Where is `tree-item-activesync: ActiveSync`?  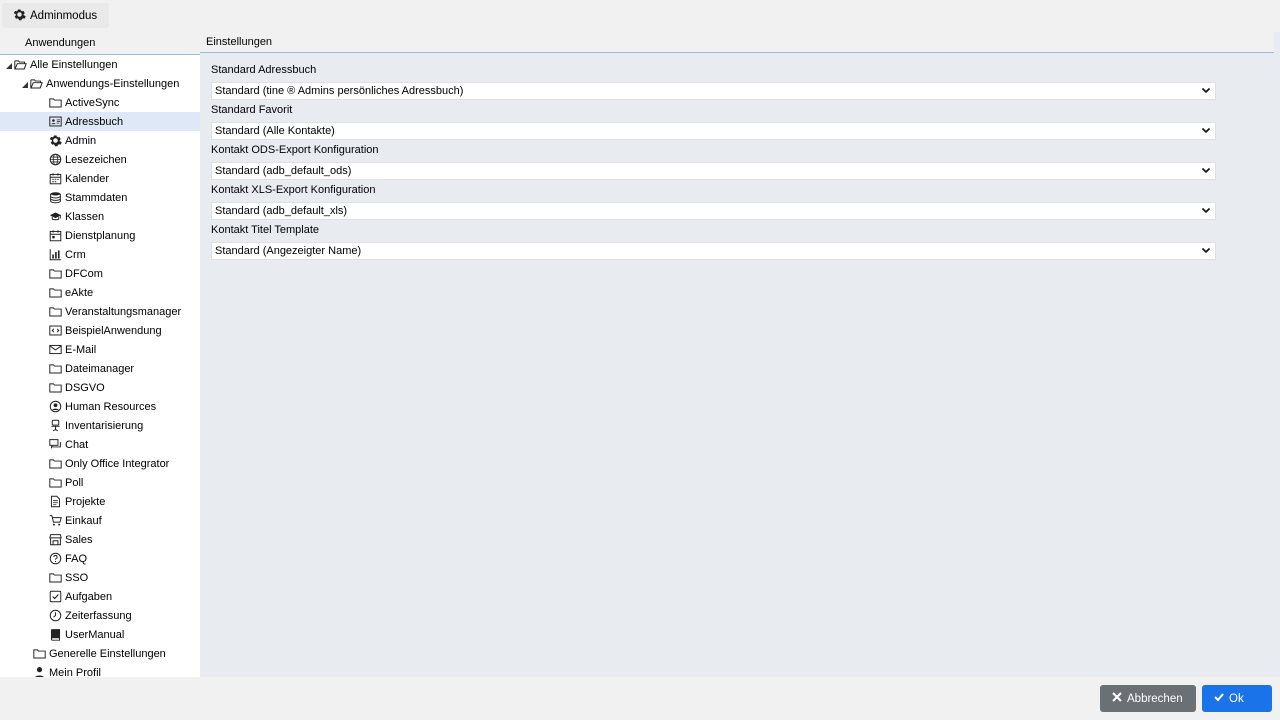
tree-item-activesync: ActiveSync is located at coordinates (100, 102).